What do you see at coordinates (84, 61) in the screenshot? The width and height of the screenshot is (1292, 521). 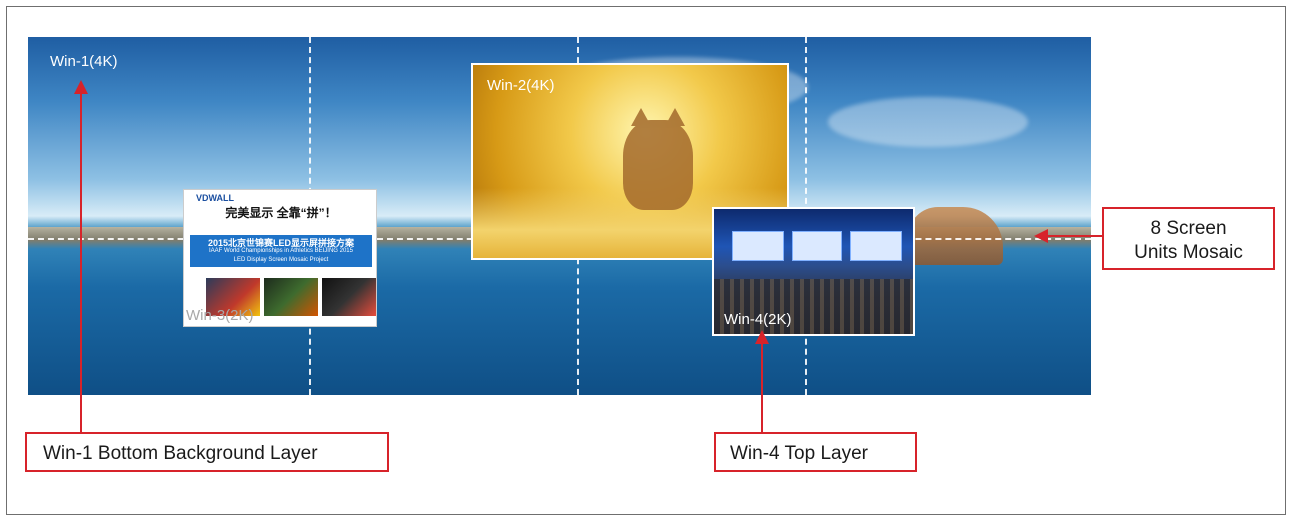 I see `win1-label: Win-1(4K)` at bounding box center [84, 61].